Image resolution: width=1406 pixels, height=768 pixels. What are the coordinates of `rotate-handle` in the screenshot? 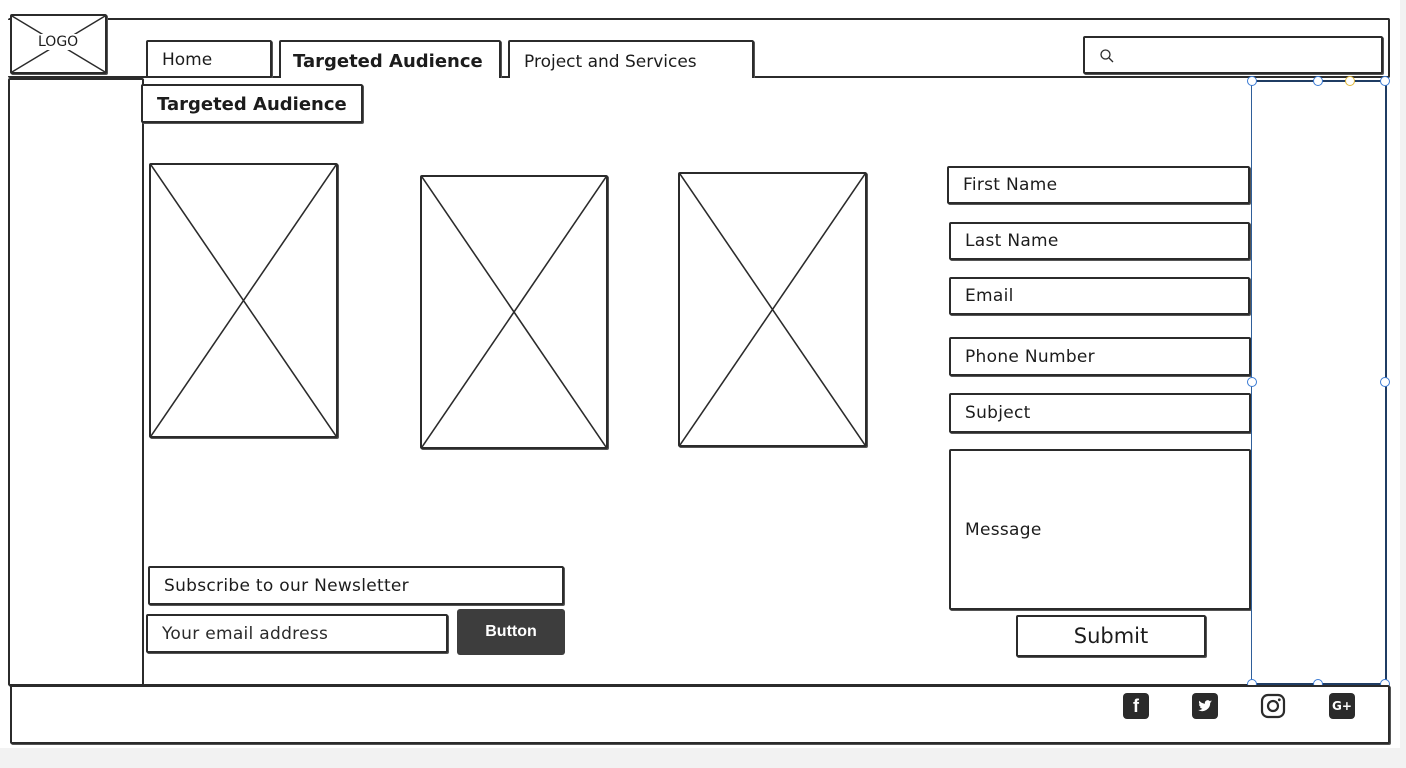 It's located at (1350, 81).